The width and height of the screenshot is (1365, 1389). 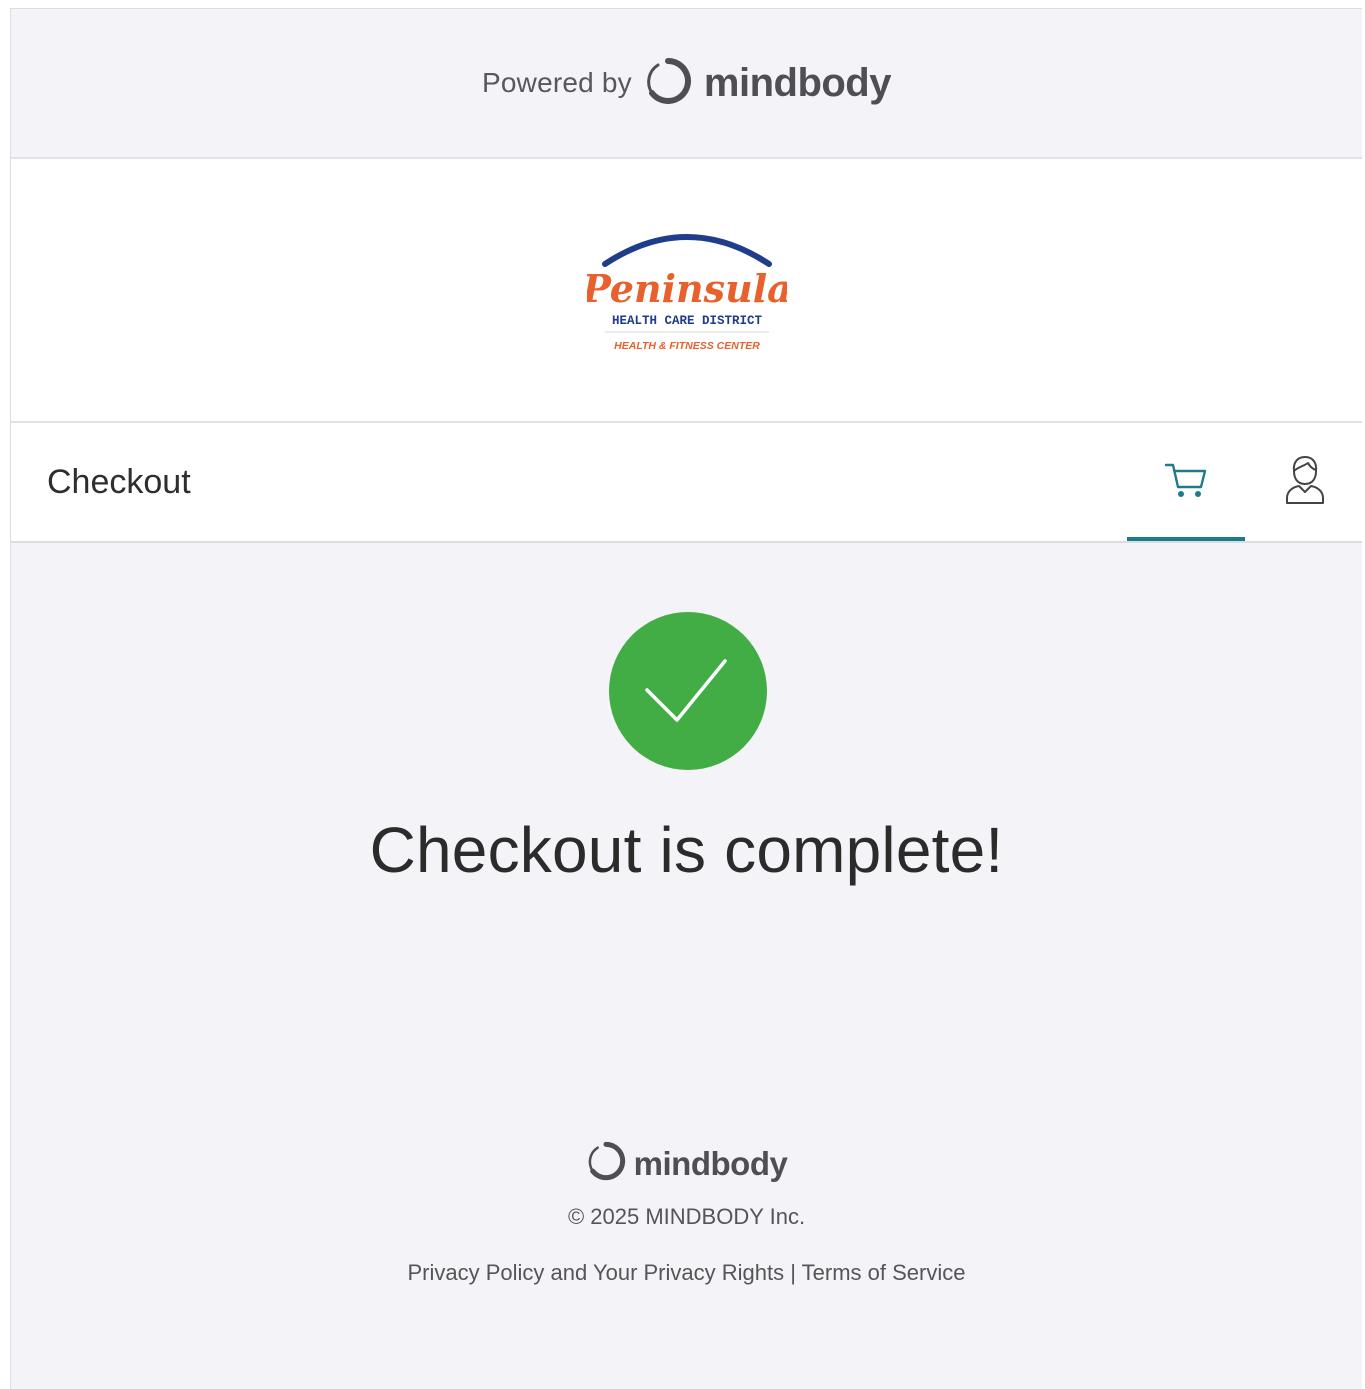 What do you see at coordinates (884, 1272) in the screenshot?
I see `terms-of-service-link: Terms of Service` at bounding box center [884, 1272].